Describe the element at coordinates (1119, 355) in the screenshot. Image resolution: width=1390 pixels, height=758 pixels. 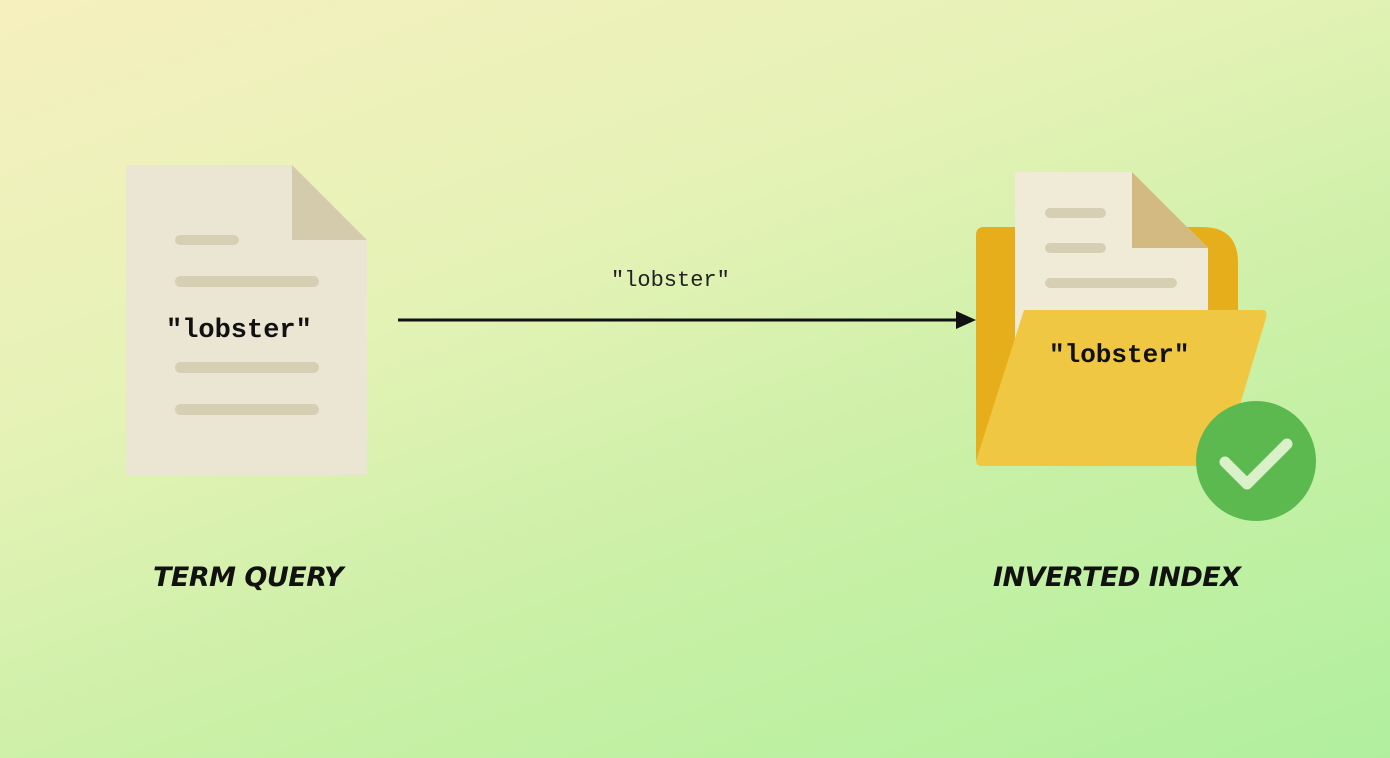
I see `folder-term-text: "lobster"` at that location.